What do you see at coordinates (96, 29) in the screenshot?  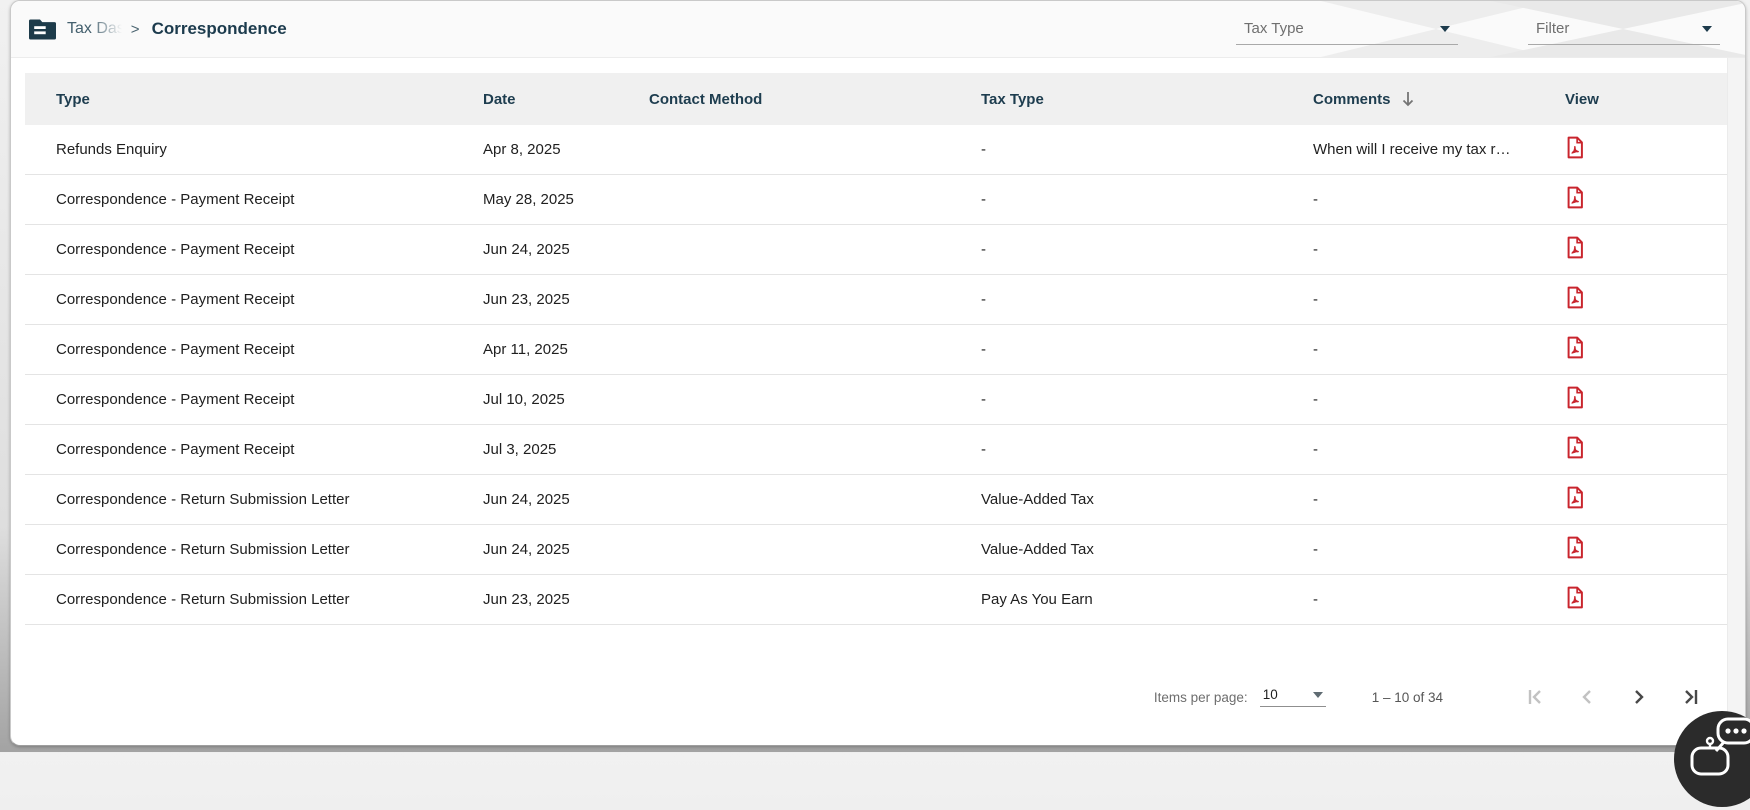 I see `breadcrumb-root-link: Tax Das` at bounding box center [96, 29].